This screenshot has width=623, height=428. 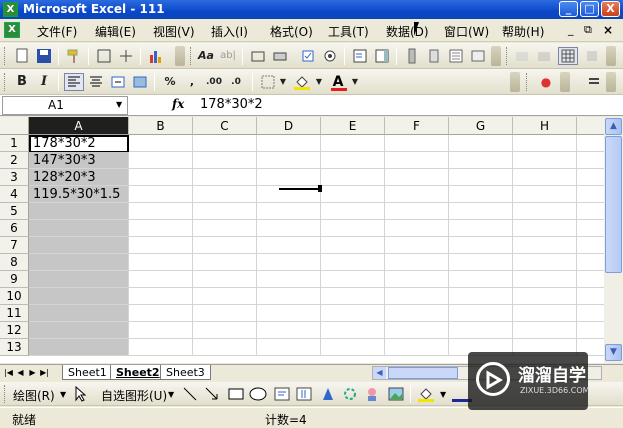 I want to click on decrease-decimal-icon: .0, so click(x=236, y=82).